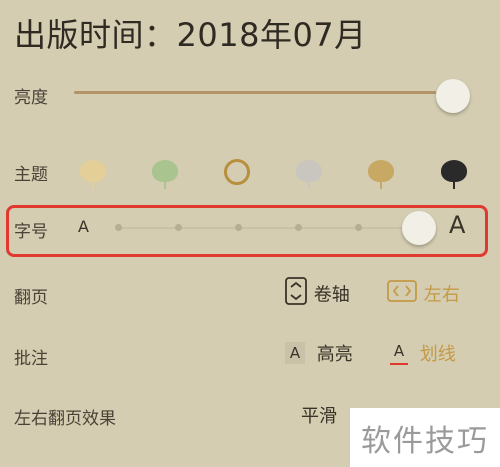 The height and width of the screenshot is (467, 500). What do you see at coordinates (295, 353) in the screenshot?
I see `highlight-icon: A` at bounding box center [295, 353].